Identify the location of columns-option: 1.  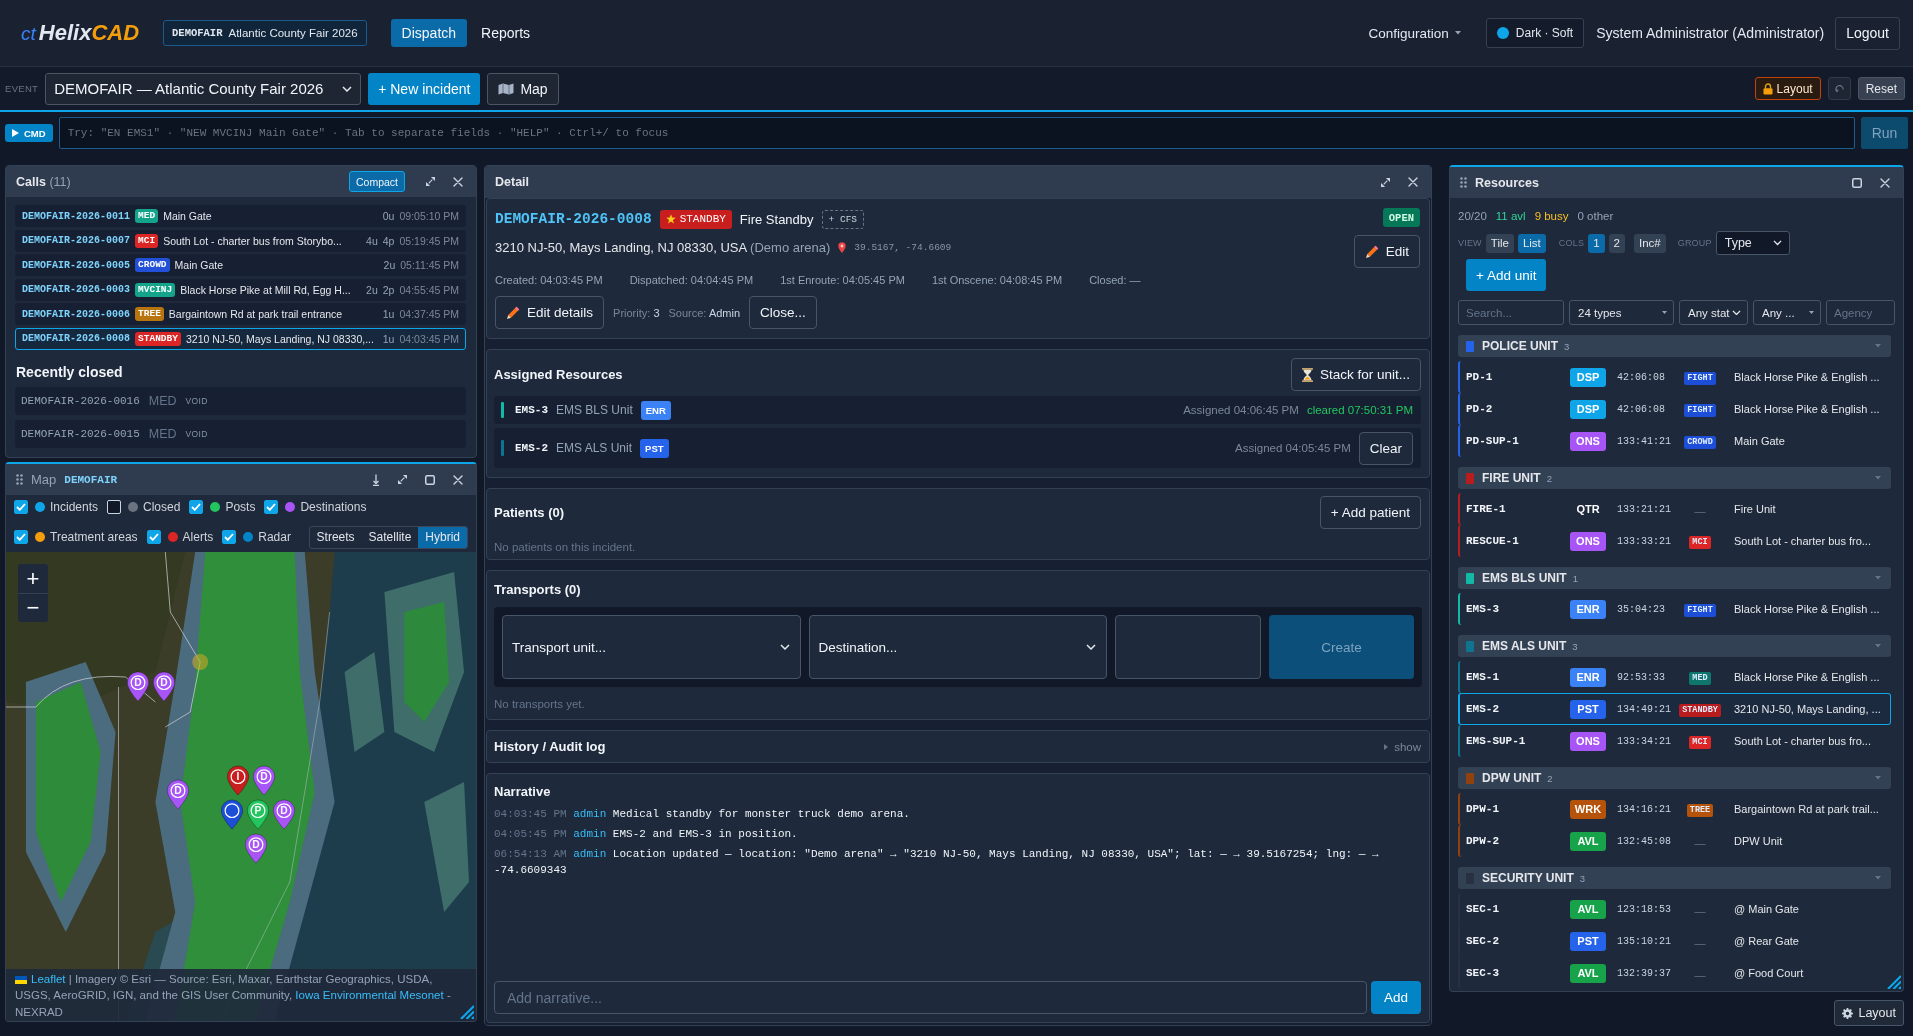
(1596, 243).